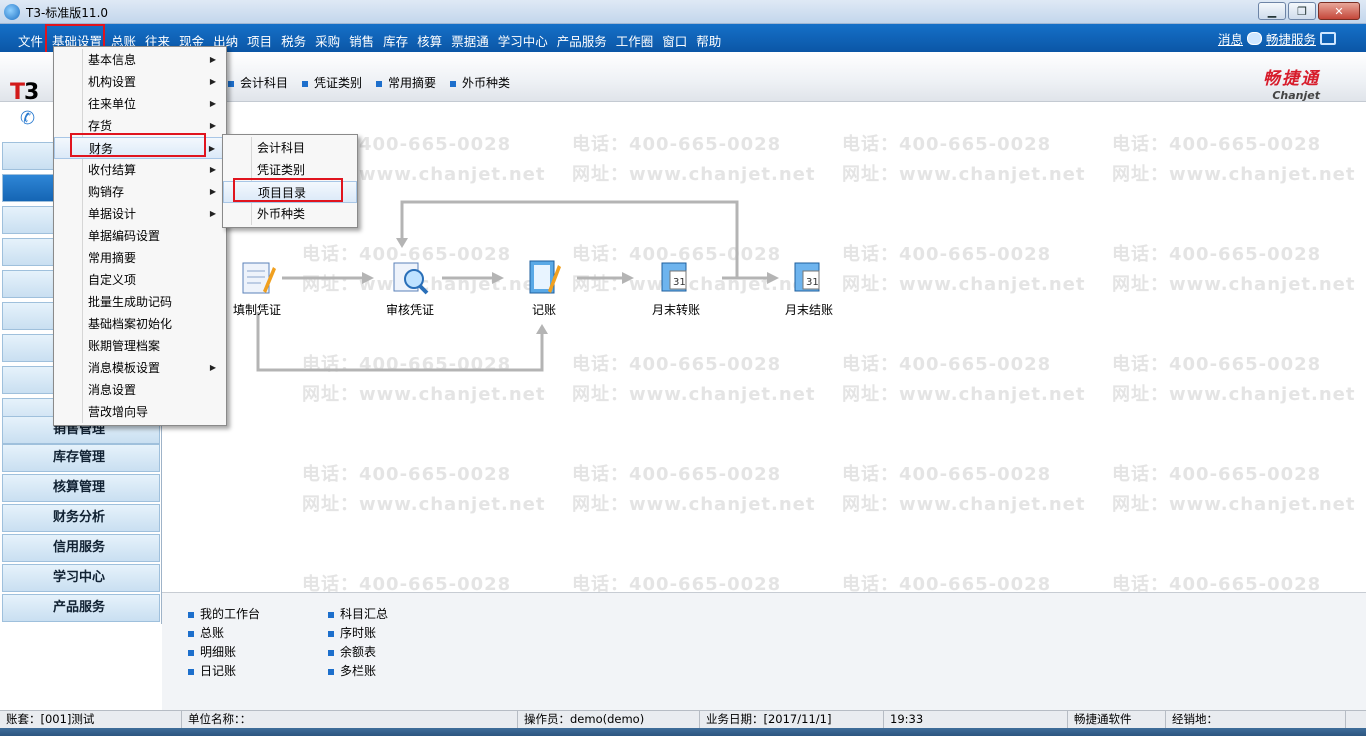 The height and width of the screenshot is (736, 1366). What do you see at coordinates (224, 613) in the screenshot?
I see `link-my-workbench: 我的工作台` at bounding box center [224, 613].